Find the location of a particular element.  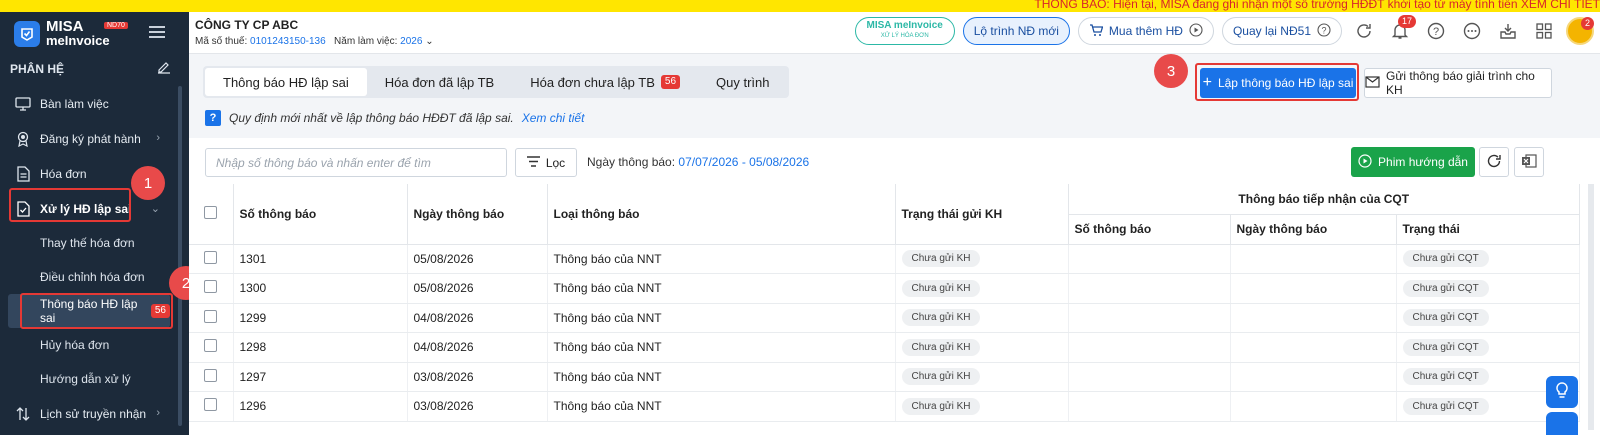

menu-toggle-icon is located at coordinates (157, 32).